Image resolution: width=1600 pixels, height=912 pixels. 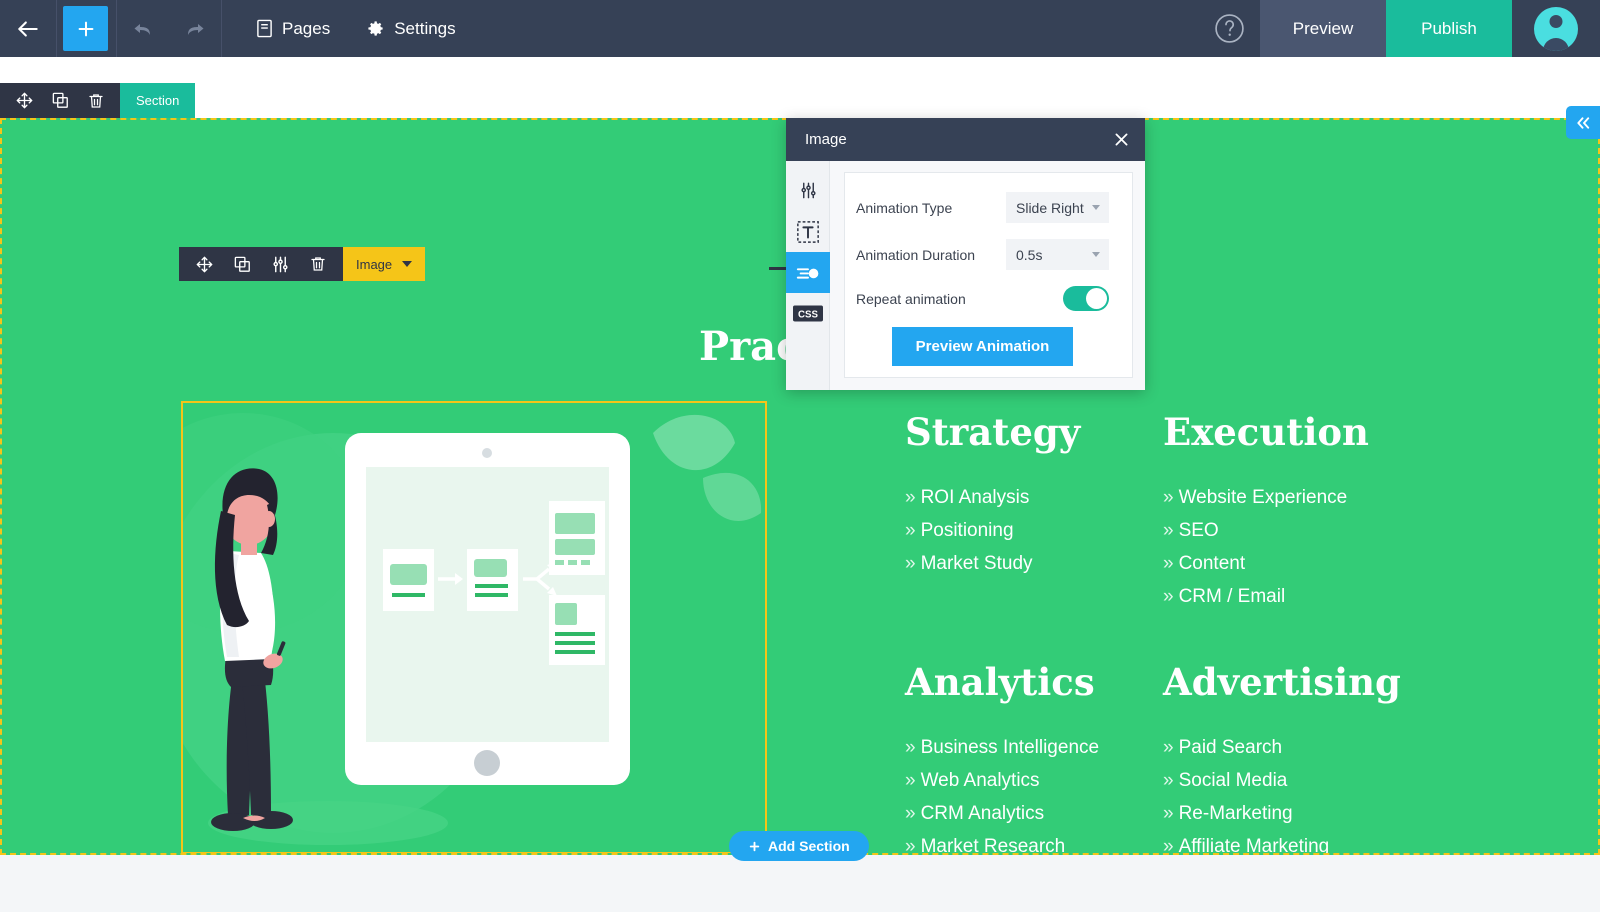 I want to click on list-item-label: ROI Analysis, so click(x=975, y=497).